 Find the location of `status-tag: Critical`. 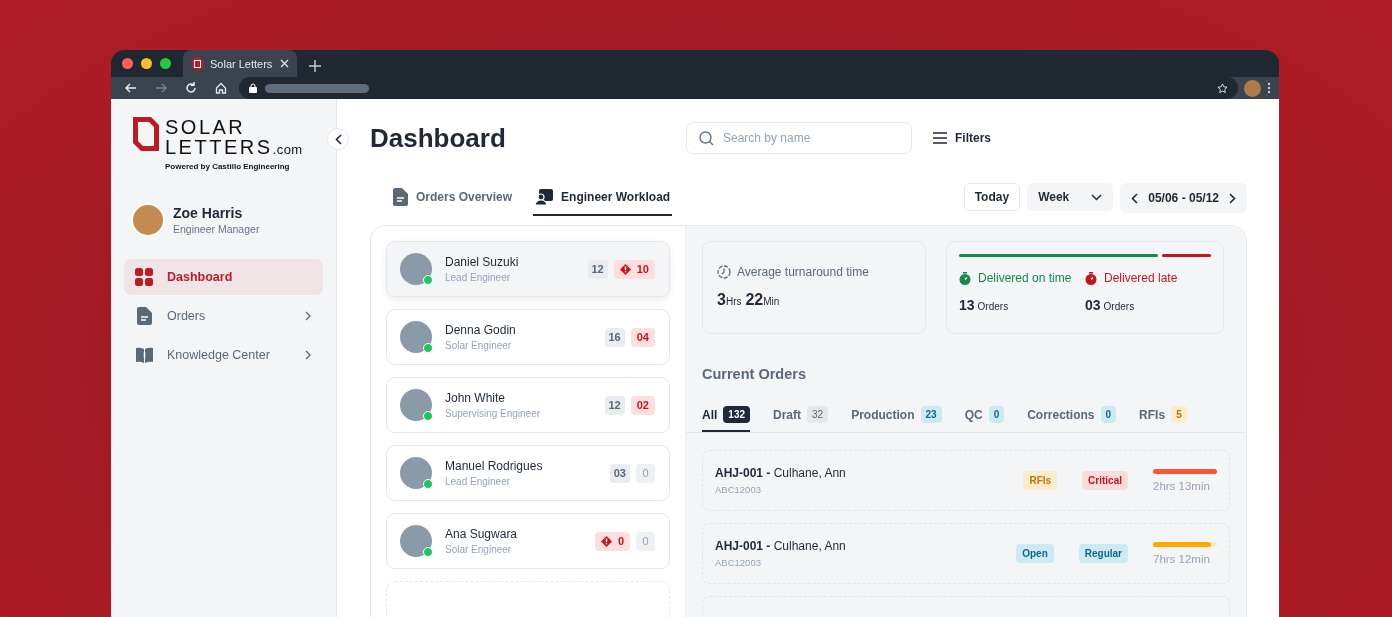

status-tag: Critical is located at coordinates (1105, 480).